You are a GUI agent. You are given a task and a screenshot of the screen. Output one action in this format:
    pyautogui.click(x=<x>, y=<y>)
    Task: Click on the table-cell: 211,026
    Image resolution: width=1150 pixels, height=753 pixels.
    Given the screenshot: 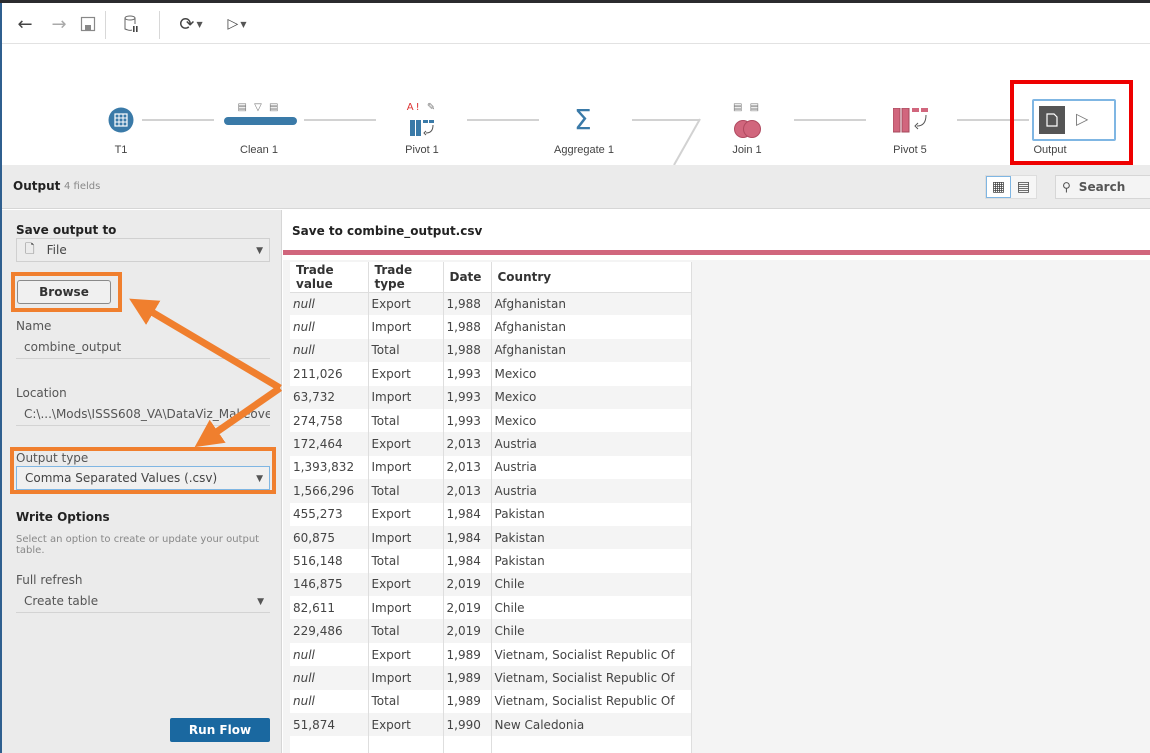 What is the action you would take?
    pyautogui.click(x=329, y=374)
    